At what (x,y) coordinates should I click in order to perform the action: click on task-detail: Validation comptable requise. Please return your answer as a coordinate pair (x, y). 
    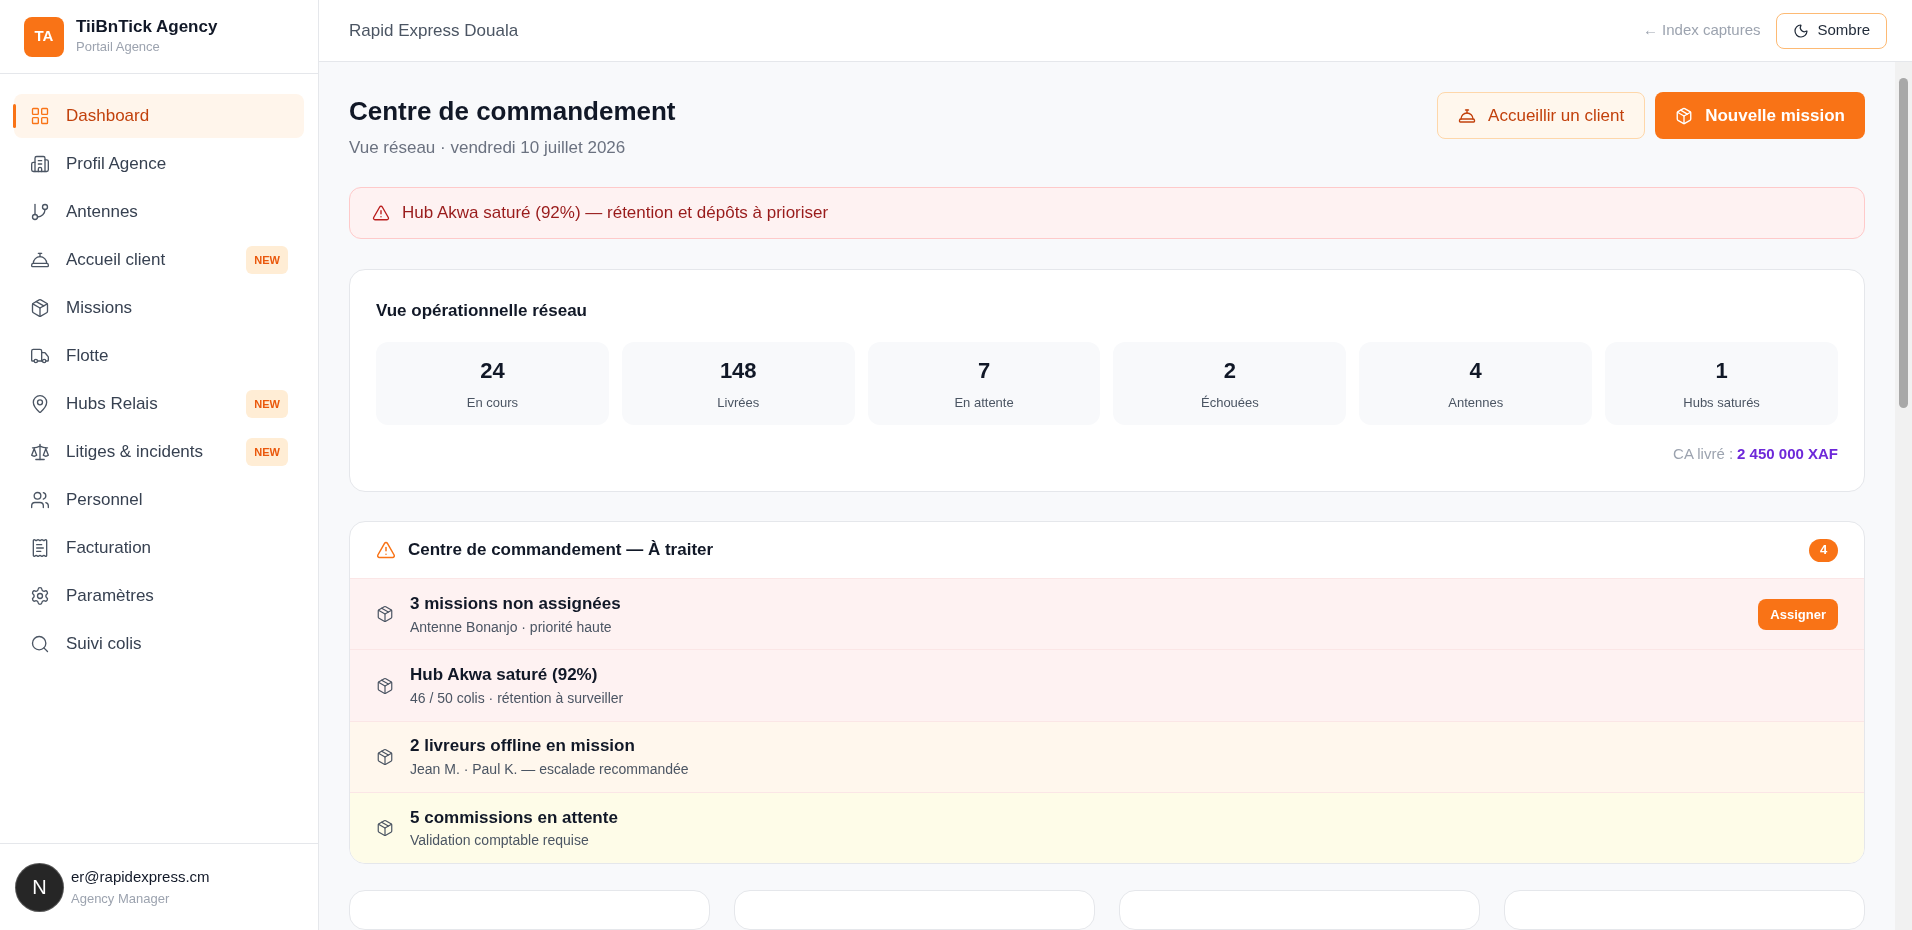
    Looking at the image, I should click on (500, 841).